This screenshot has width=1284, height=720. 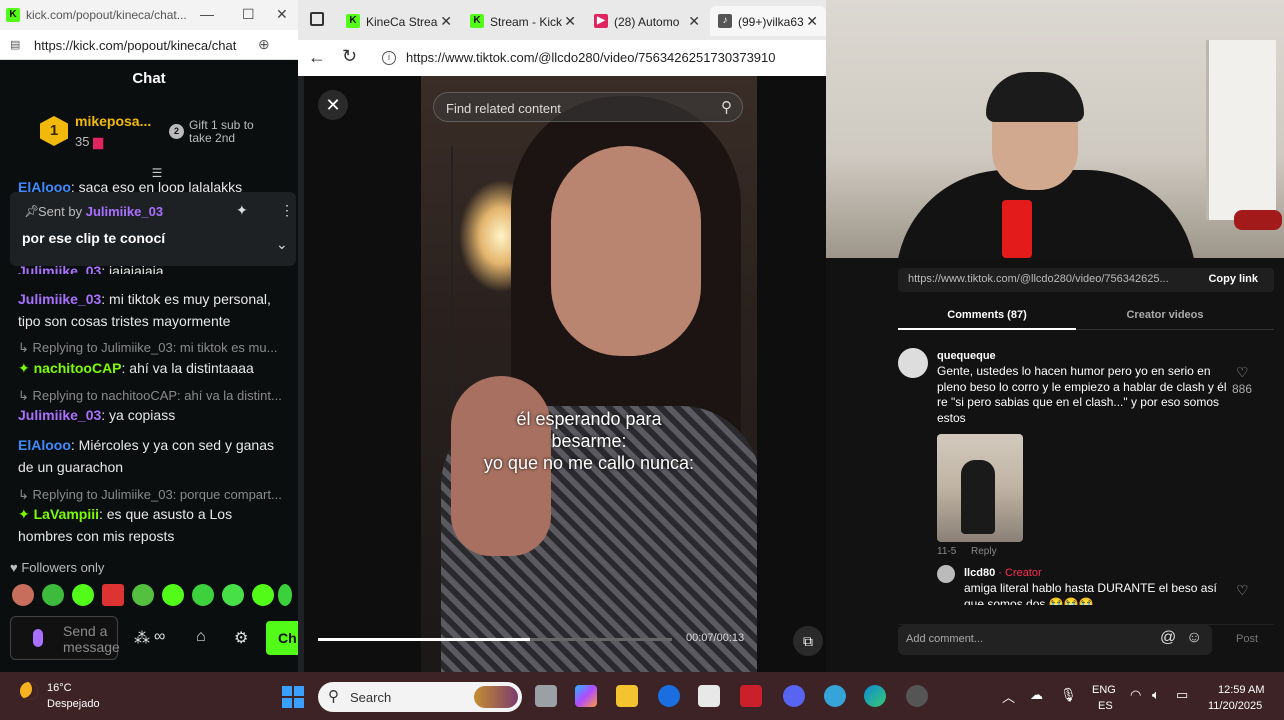 I want to click on tab-comments: Comments (87), so click(x=987, y=316).